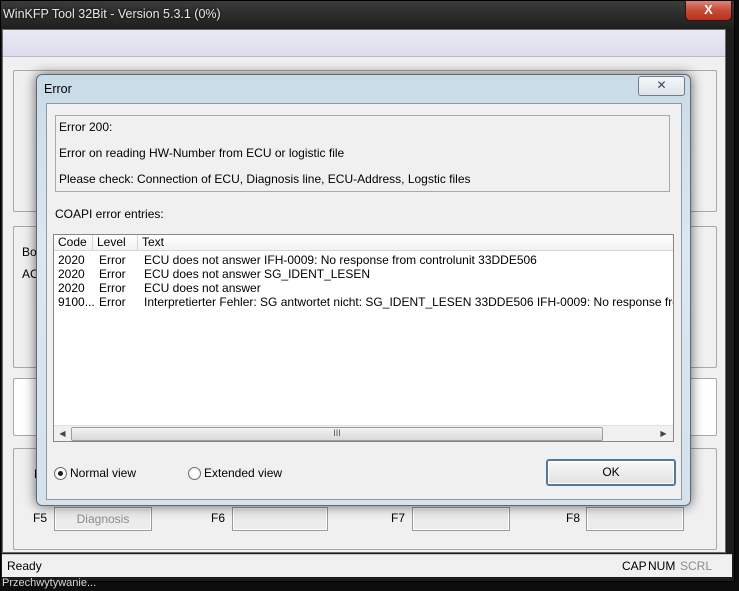  I want to click on fkey-label-f6: F6, so click(218, 518).